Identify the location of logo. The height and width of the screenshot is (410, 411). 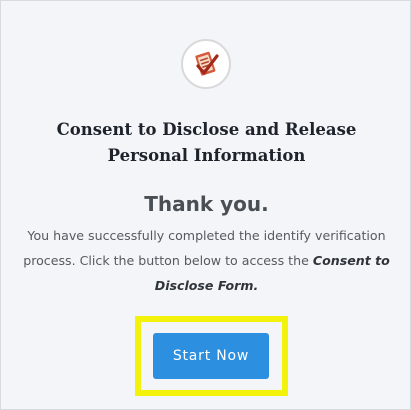
(206, 64).